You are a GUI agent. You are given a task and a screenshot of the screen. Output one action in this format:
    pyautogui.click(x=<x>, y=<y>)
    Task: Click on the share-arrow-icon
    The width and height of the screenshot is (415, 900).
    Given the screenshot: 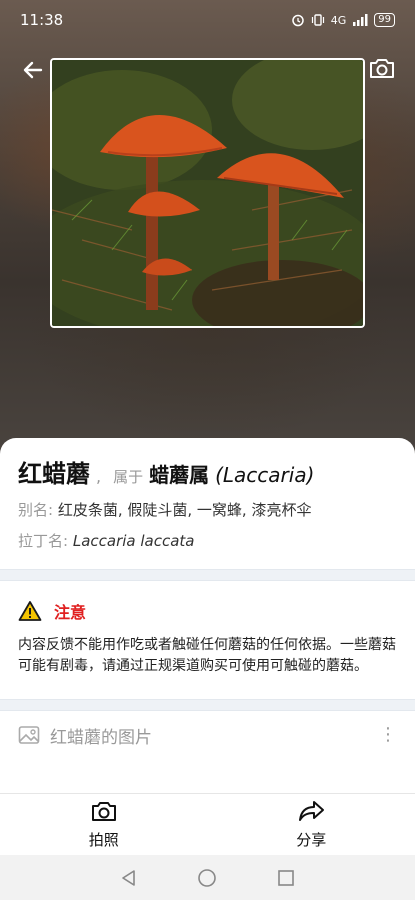 What is the action you would take?
    pyautogui.click(x=312, y=811)
    